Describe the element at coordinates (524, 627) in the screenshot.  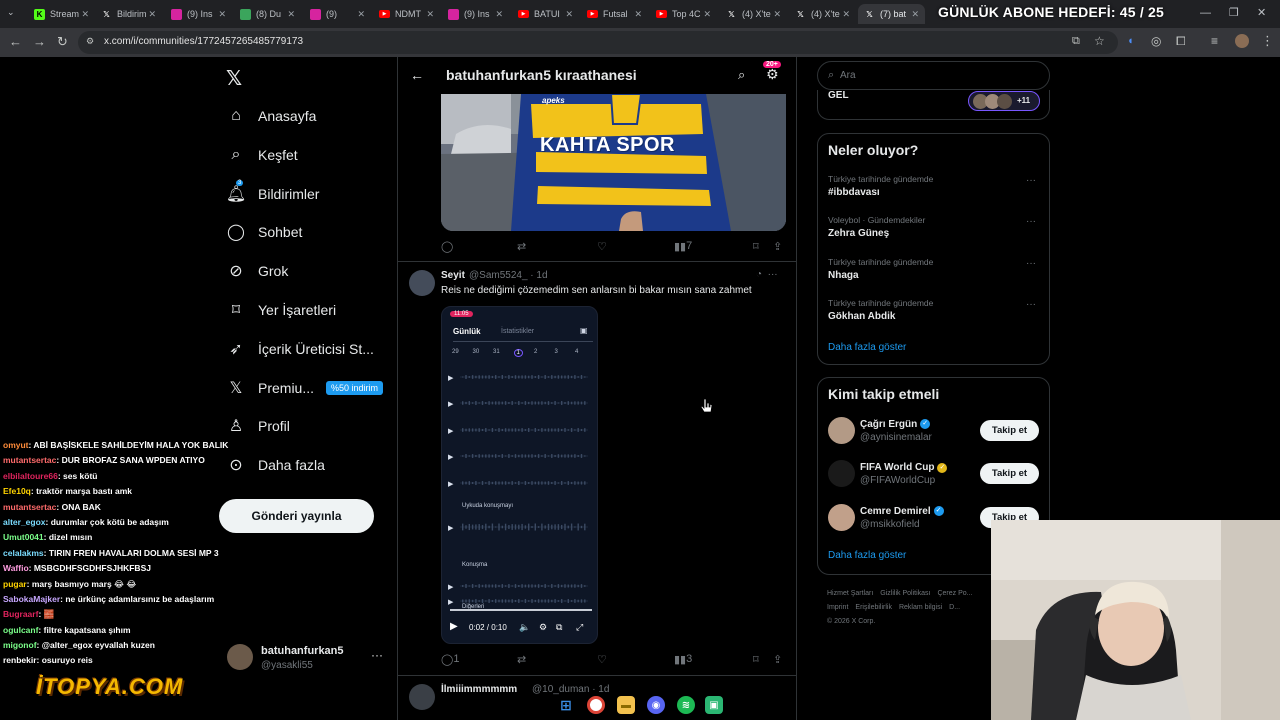
I see `volume-icon: 🔈` at that location.